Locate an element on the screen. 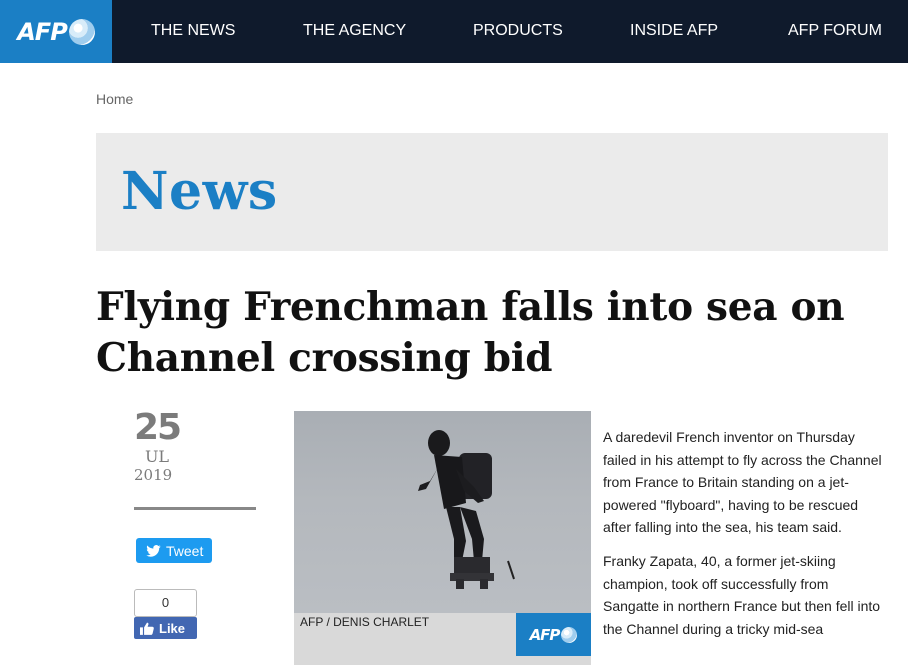 Image resolution: width=908 pixels, height=665 pixels. date-year: 2019 is located at coordinates (153, 475).